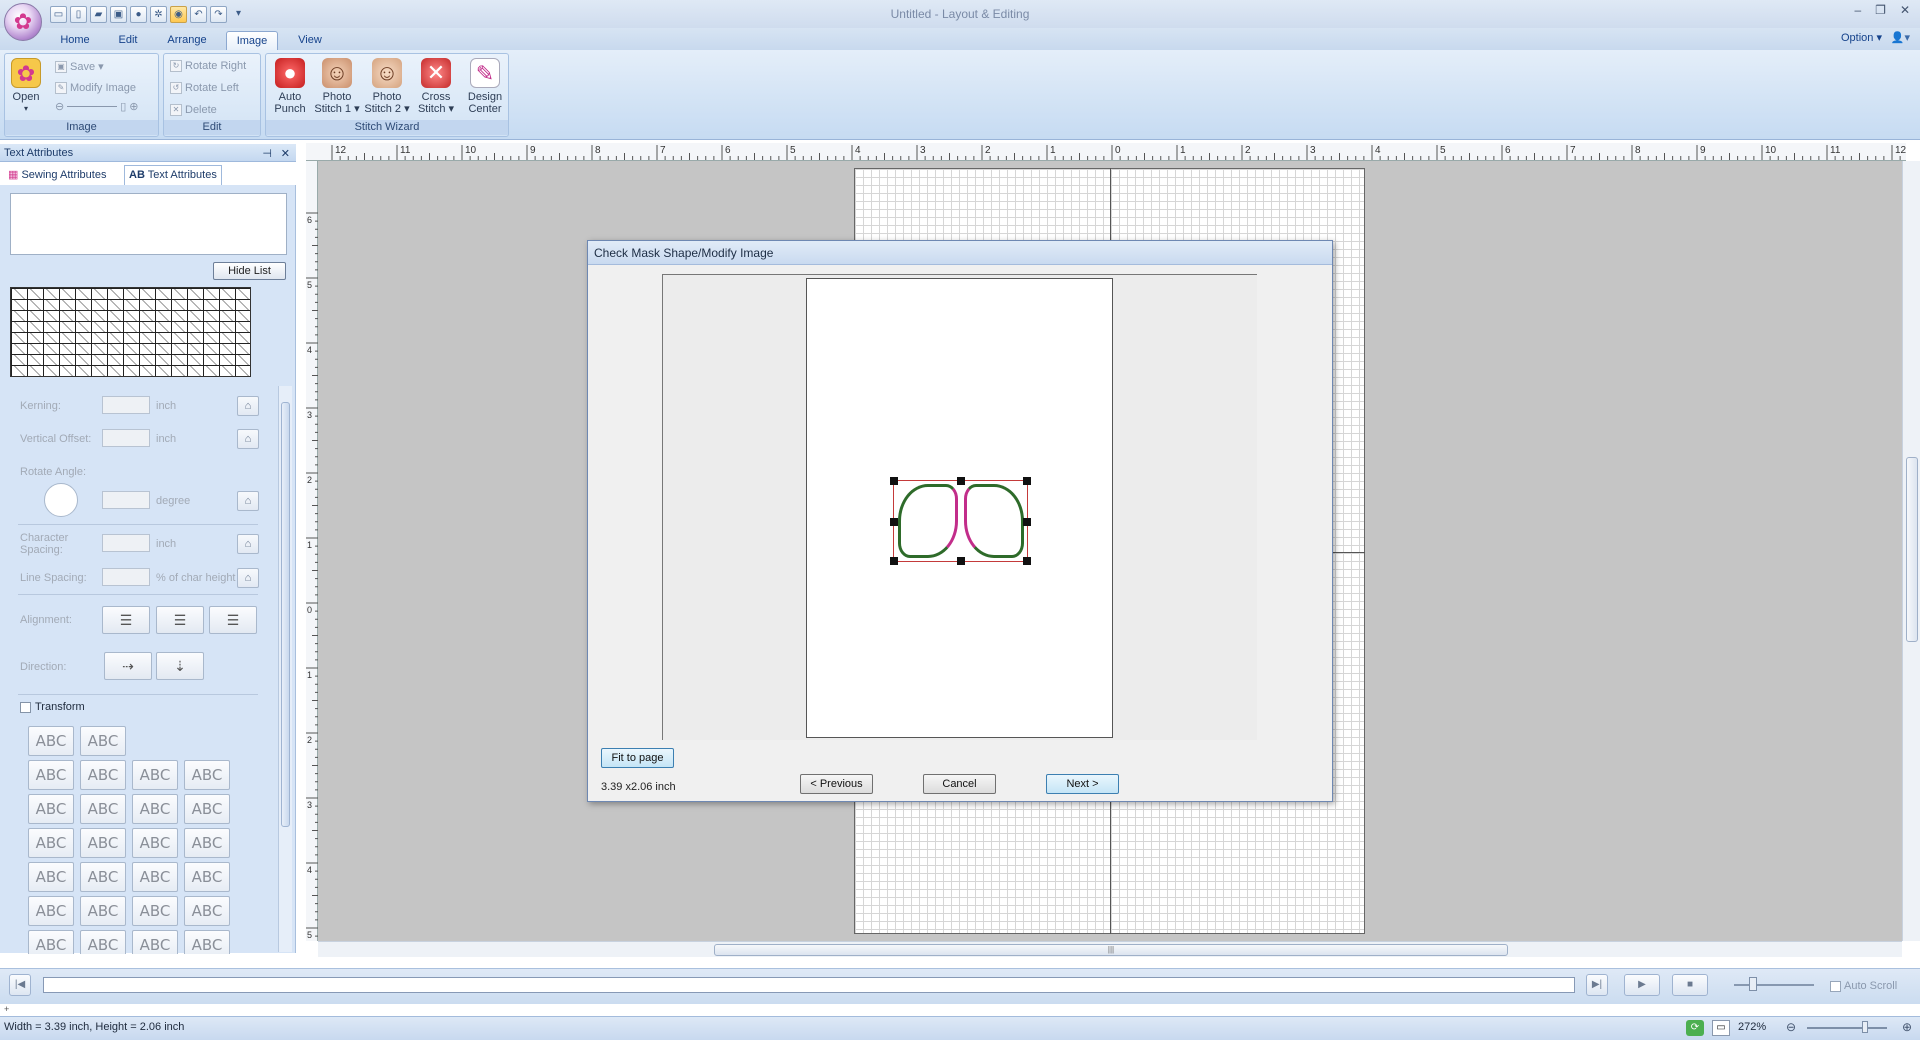 The image size is (1920, 1040). Describe the element at coordinates (97, 106) in the screenshot. I see `image-zoom-slider: ⊖ ▯ ⊕` at that location.